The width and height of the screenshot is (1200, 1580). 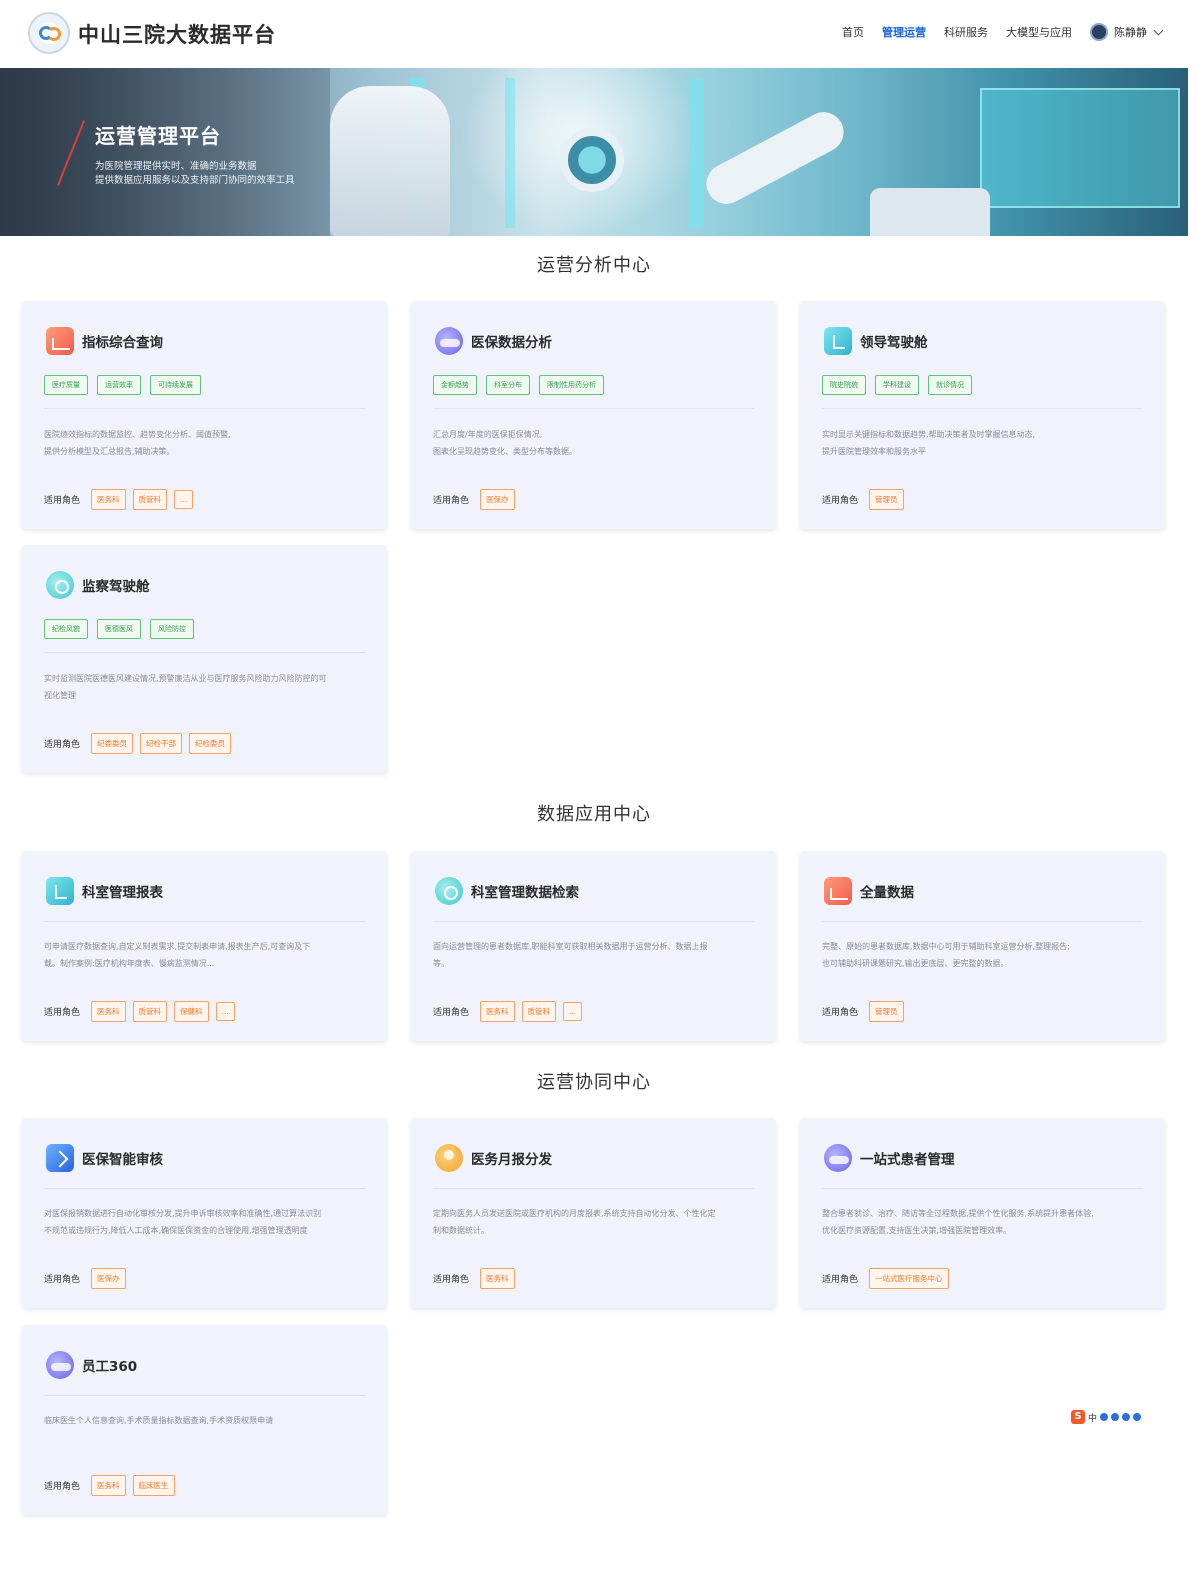 I want to click on tag: 就诊情况, so click(x=950, y=385).